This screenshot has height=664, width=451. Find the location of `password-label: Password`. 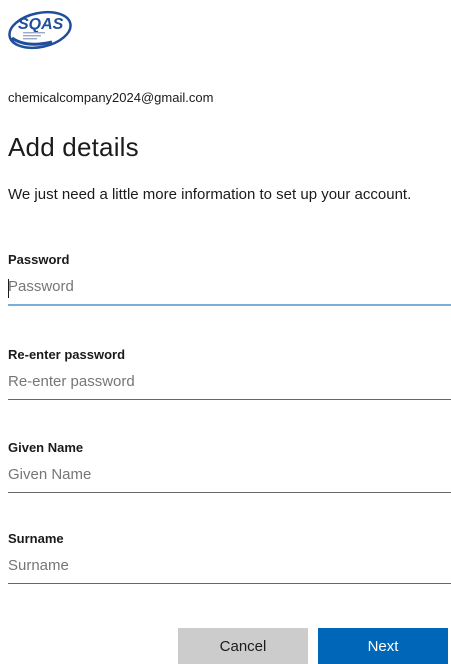

password-label: Password is located at coordinates (39, 259).